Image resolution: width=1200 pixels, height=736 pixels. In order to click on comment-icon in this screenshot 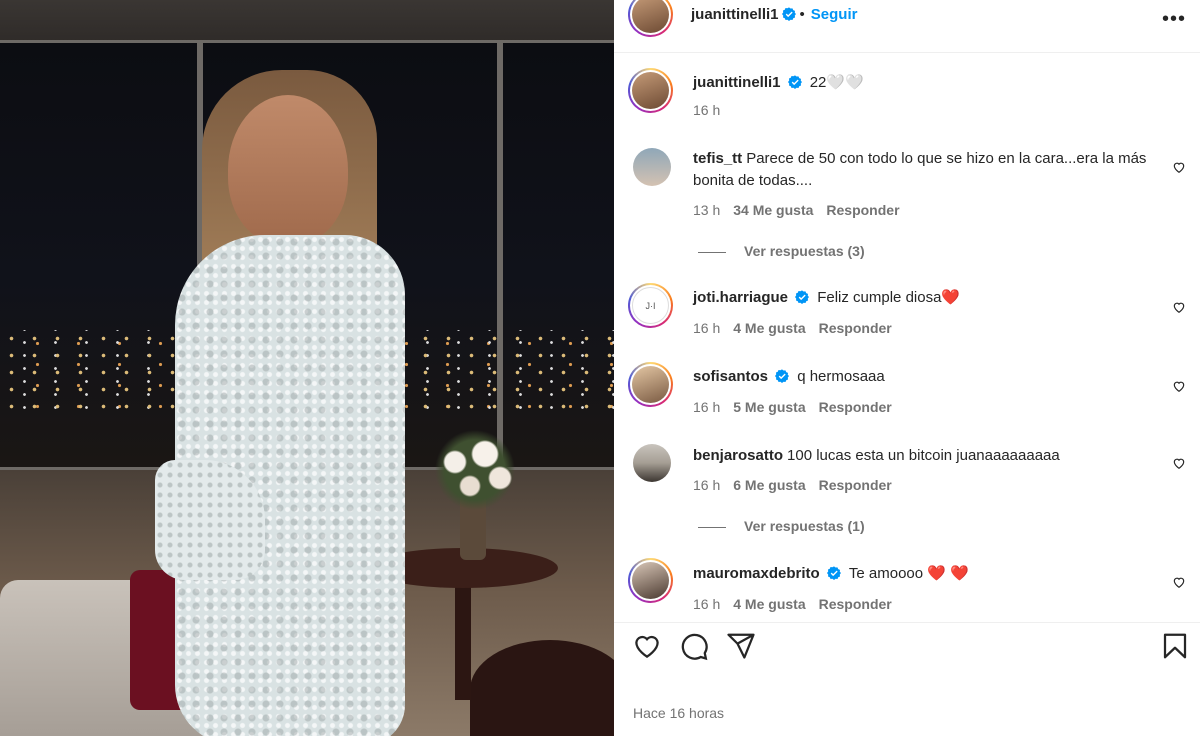, I will do `click(694, 646)`.